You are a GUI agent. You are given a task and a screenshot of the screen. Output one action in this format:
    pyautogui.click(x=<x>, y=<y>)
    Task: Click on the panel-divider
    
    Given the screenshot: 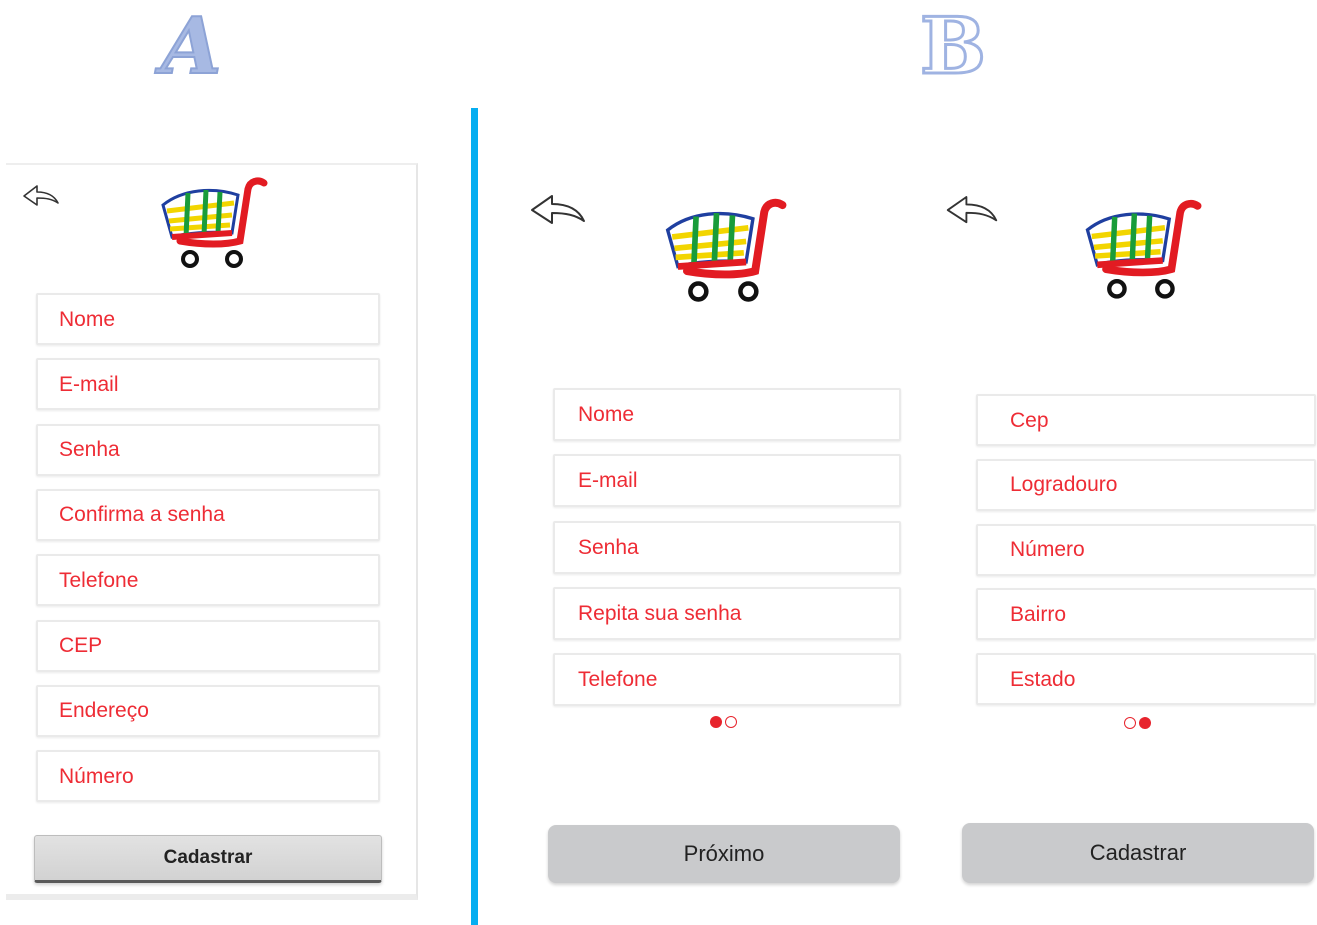 What is the action you would take?
    pyautogui.click(x=474, y=516)
    